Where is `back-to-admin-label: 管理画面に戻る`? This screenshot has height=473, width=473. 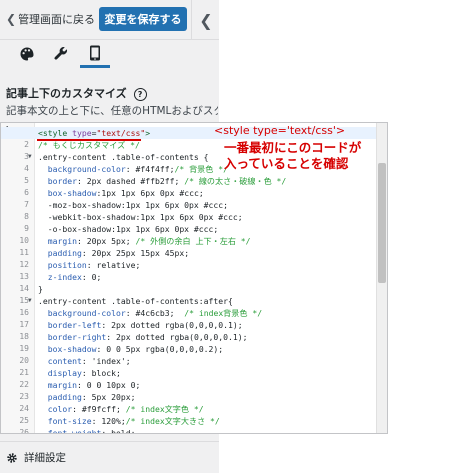 back-to-admin-label: 管理画面に戻る is located at coordinates (57, 19).